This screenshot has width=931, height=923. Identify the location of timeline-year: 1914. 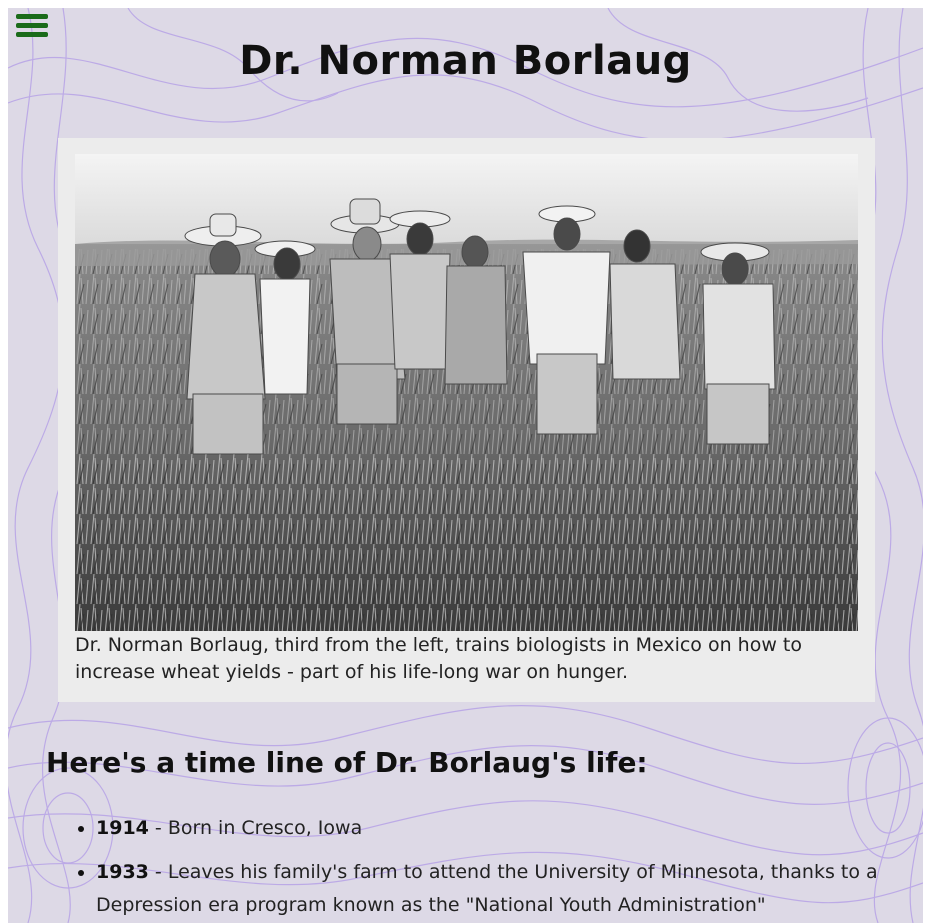
(122, 828).